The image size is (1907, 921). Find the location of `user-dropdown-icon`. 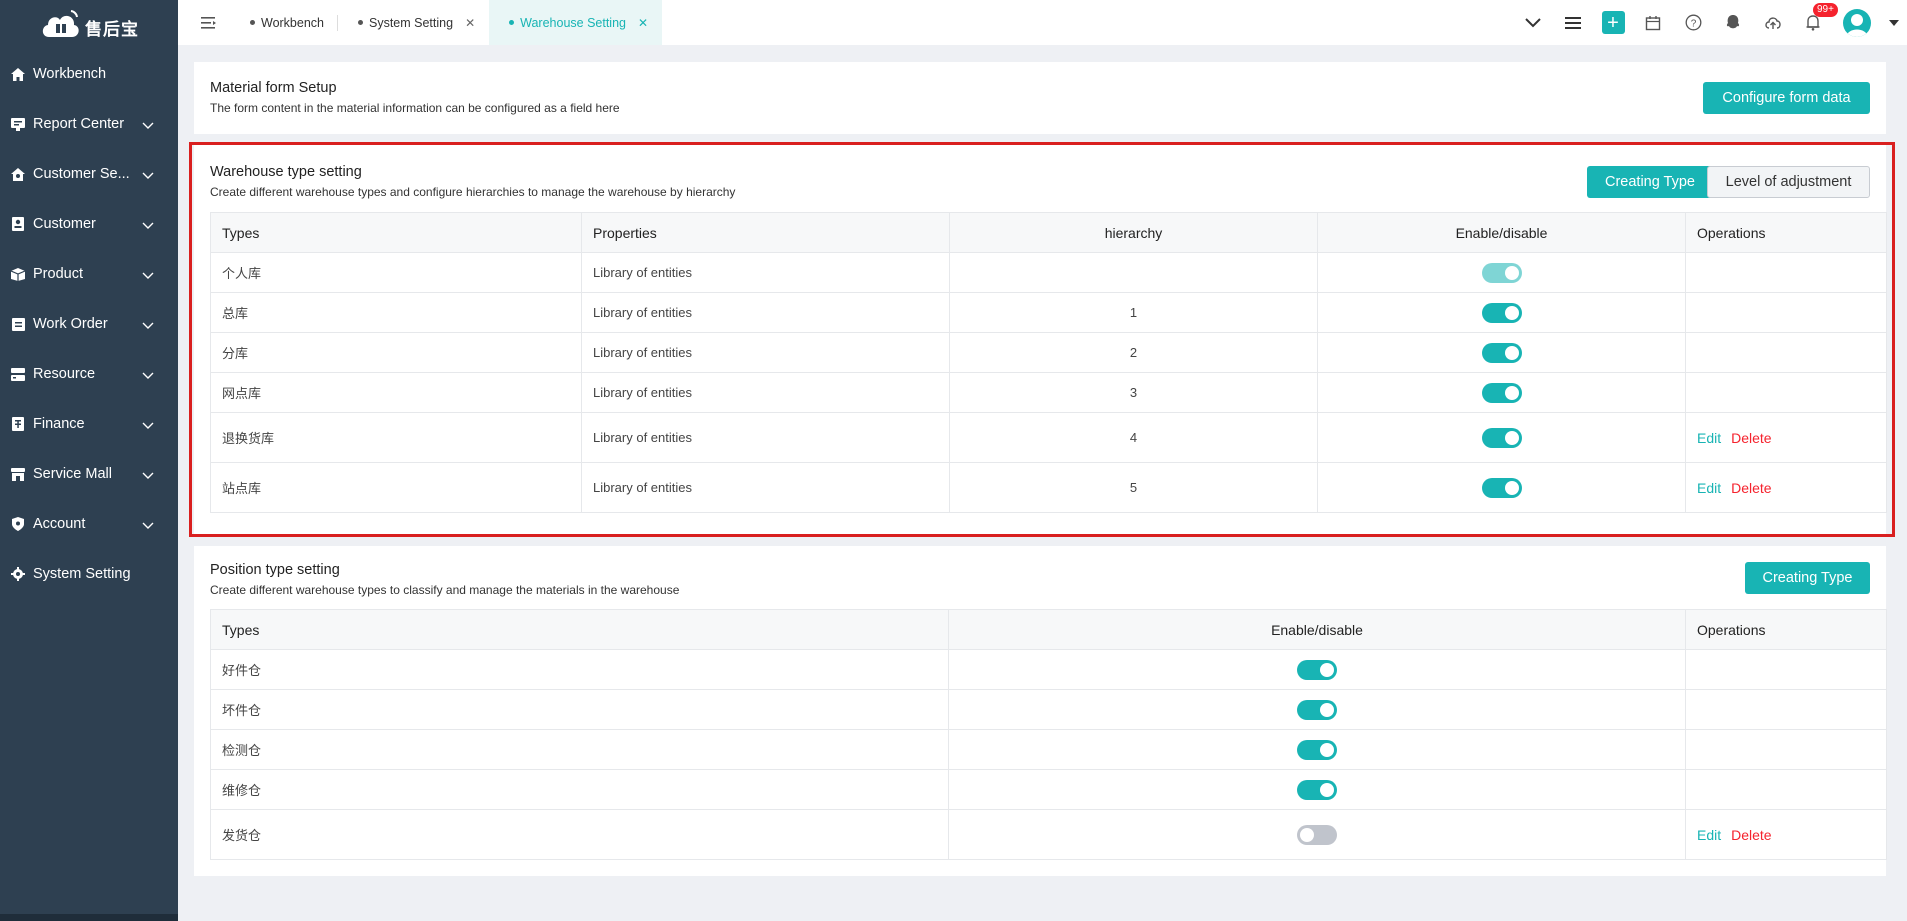

user-dropdown-icon is located at coordinates (1894, 22).